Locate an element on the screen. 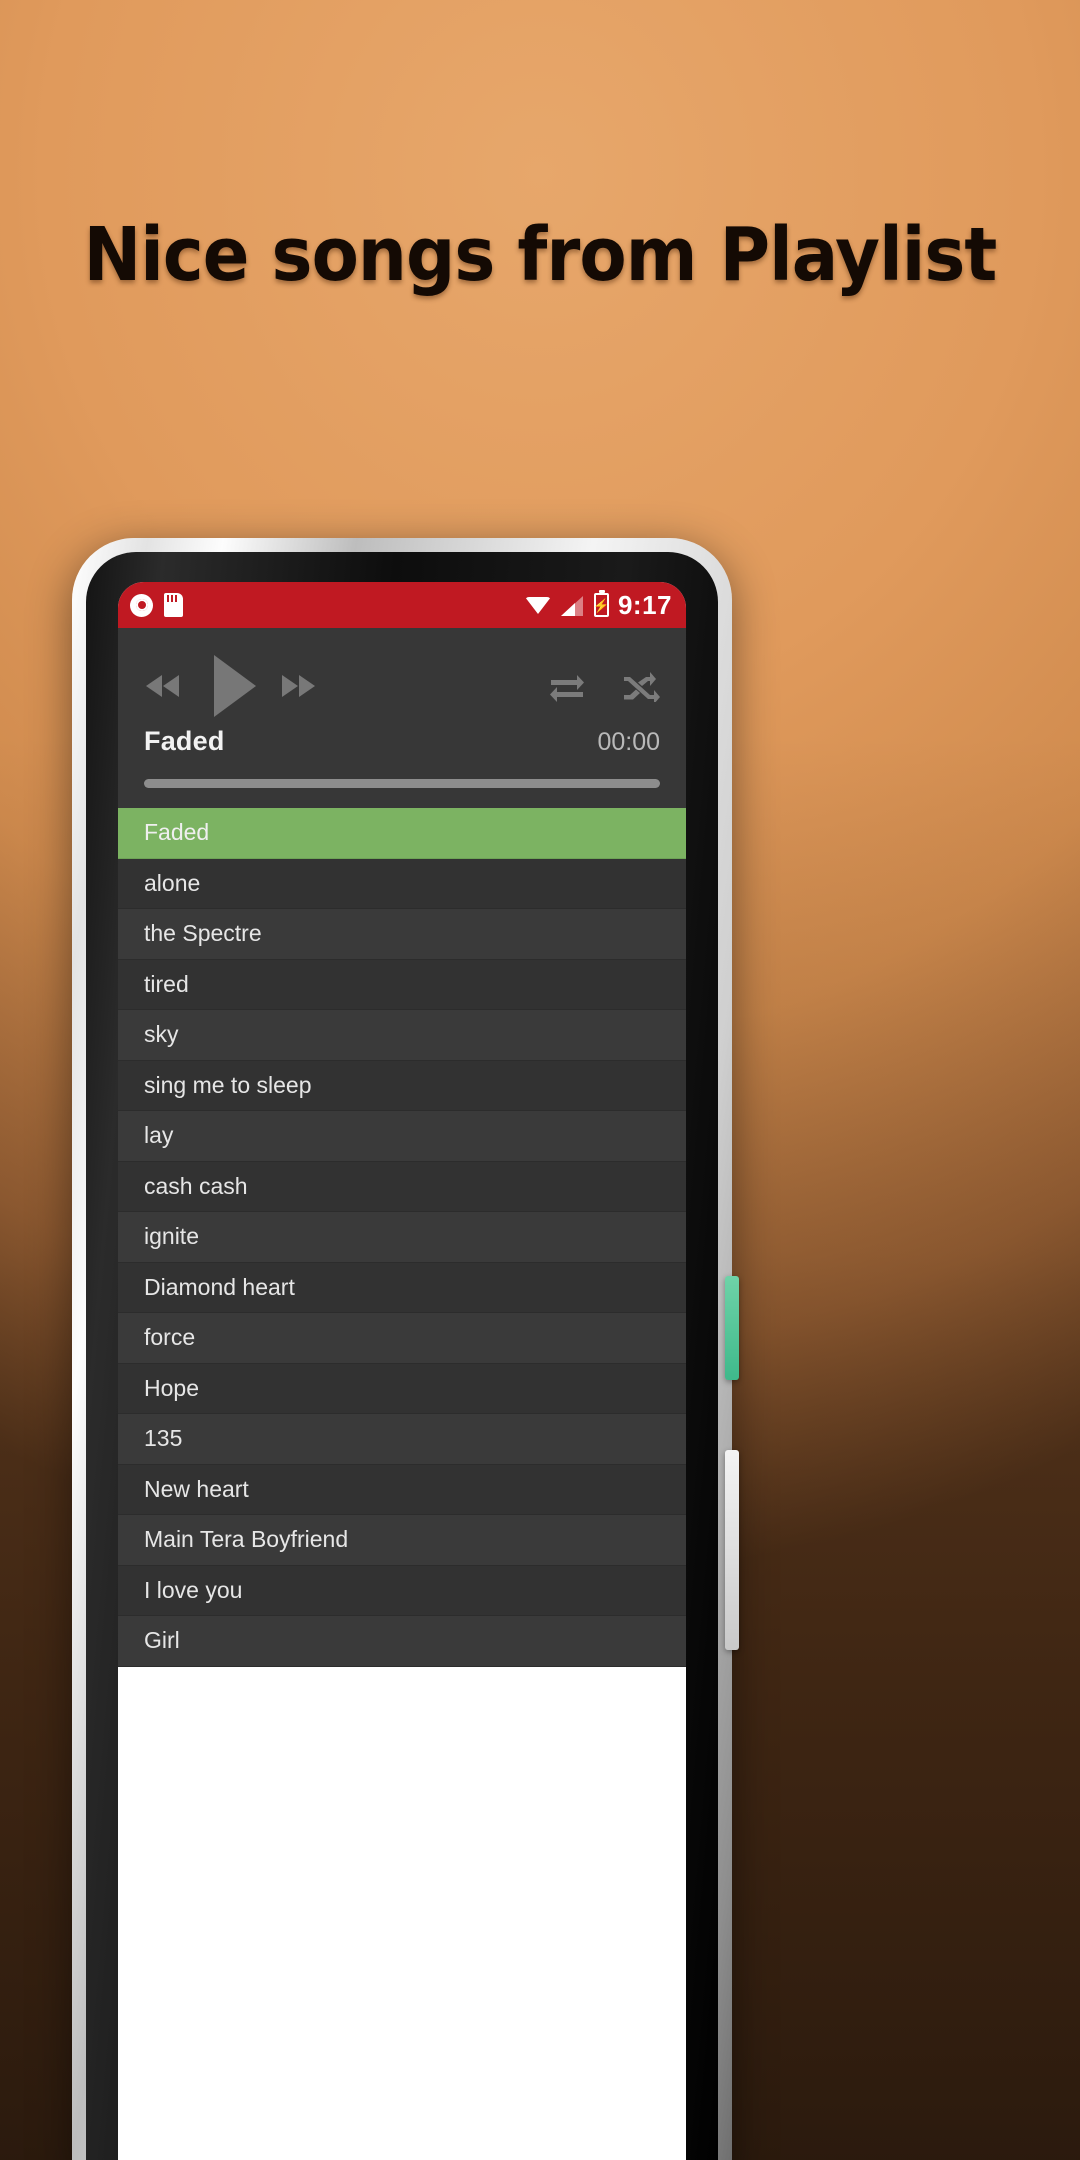  song-list-item: alone is located at coordinates (402, 883).